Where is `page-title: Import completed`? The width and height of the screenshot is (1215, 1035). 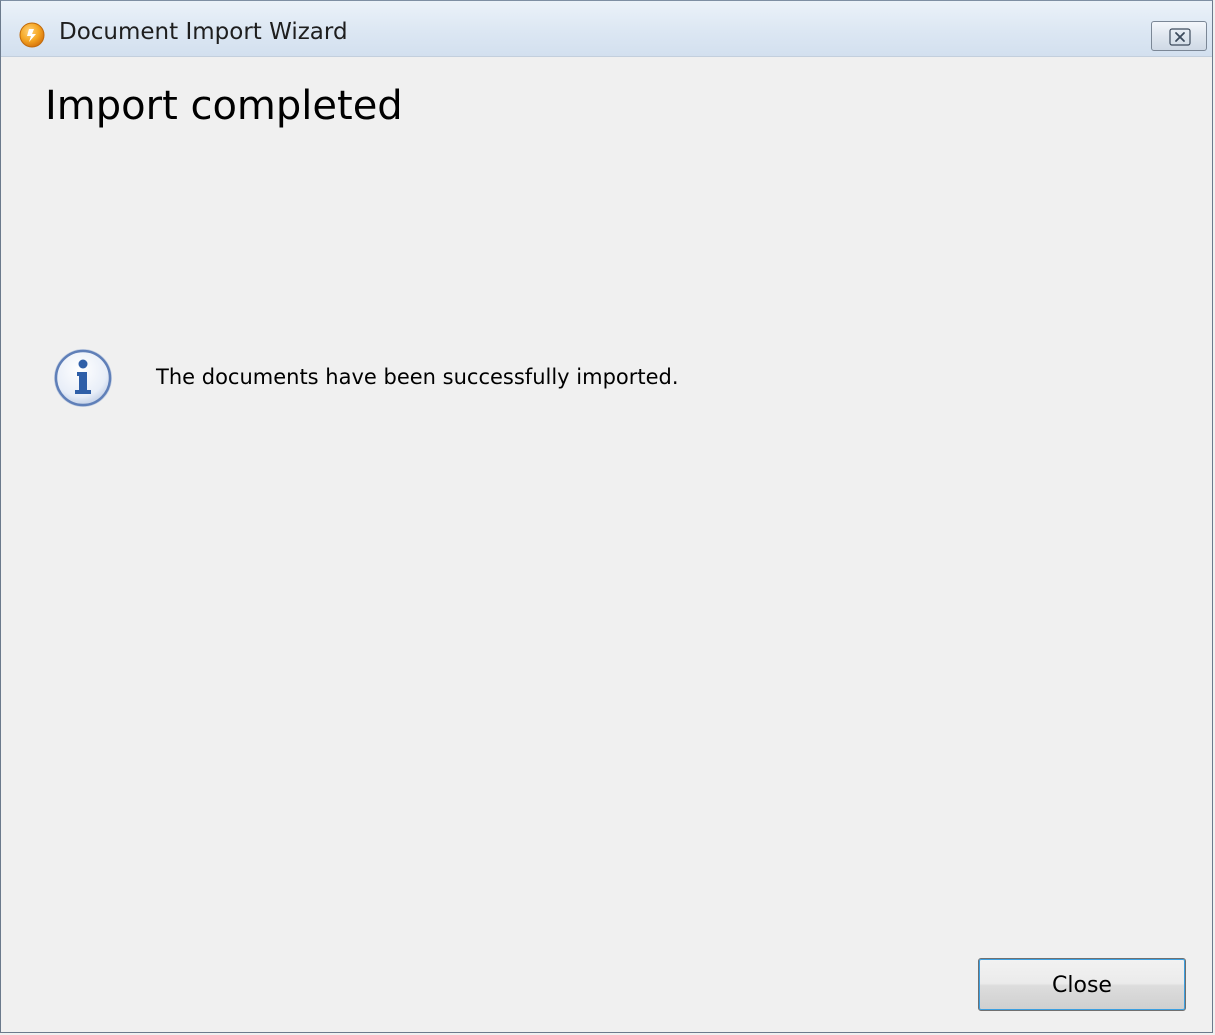
page-title: Import completed is located at coordinates (224, 106).